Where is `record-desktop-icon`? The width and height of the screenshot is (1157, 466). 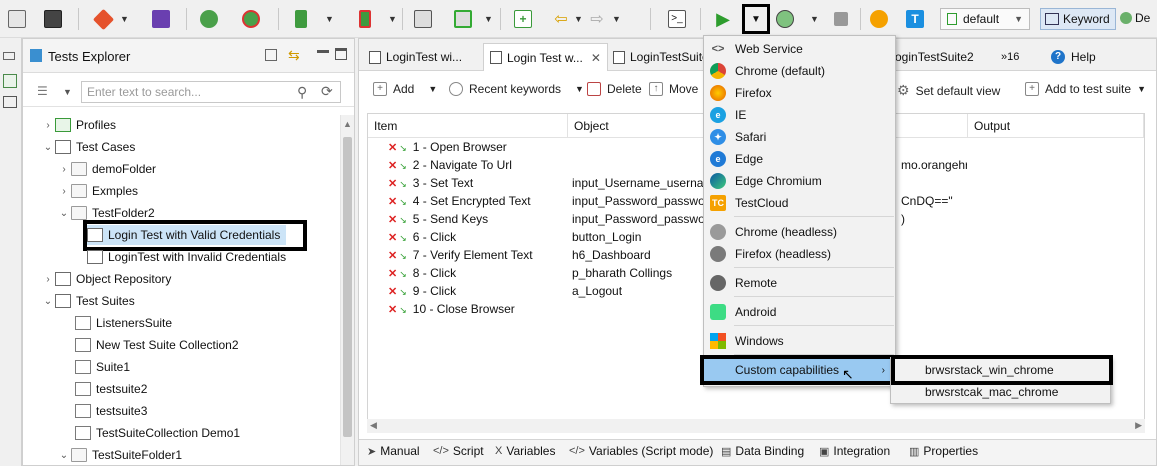 record-desktop-icon is located at coordinates (463, 19).